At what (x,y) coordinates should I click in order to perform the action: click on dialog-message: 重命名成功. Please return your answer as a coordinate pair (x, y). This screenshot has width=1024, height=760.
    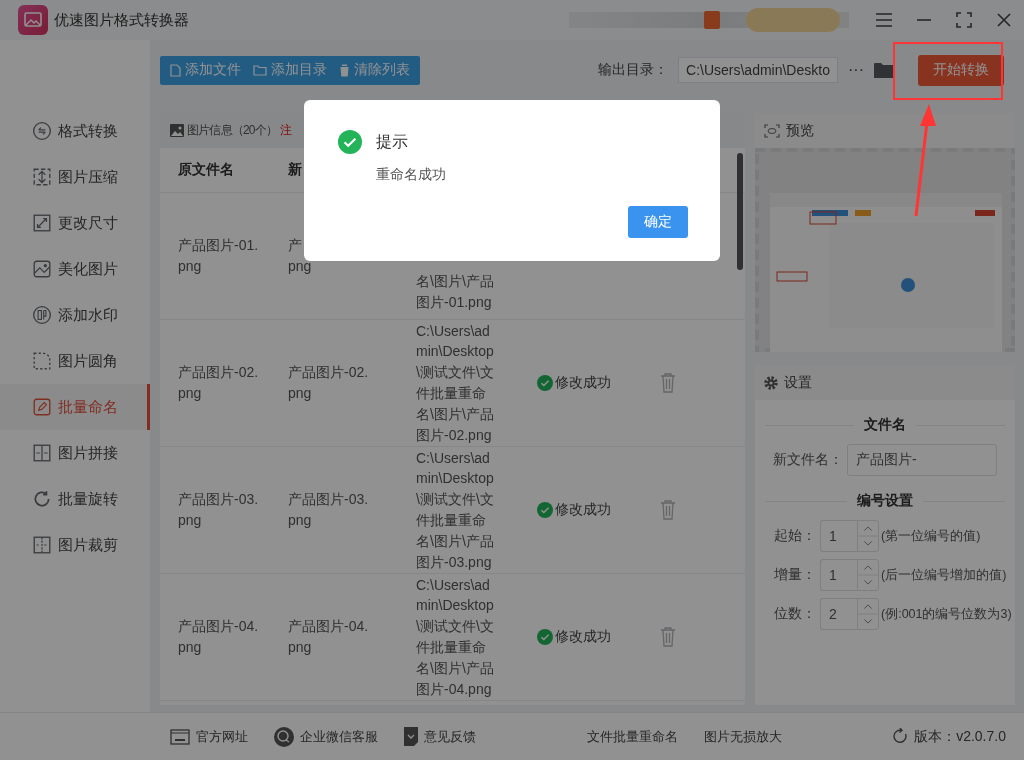
    Looking at the image, I should click on (411, 175).